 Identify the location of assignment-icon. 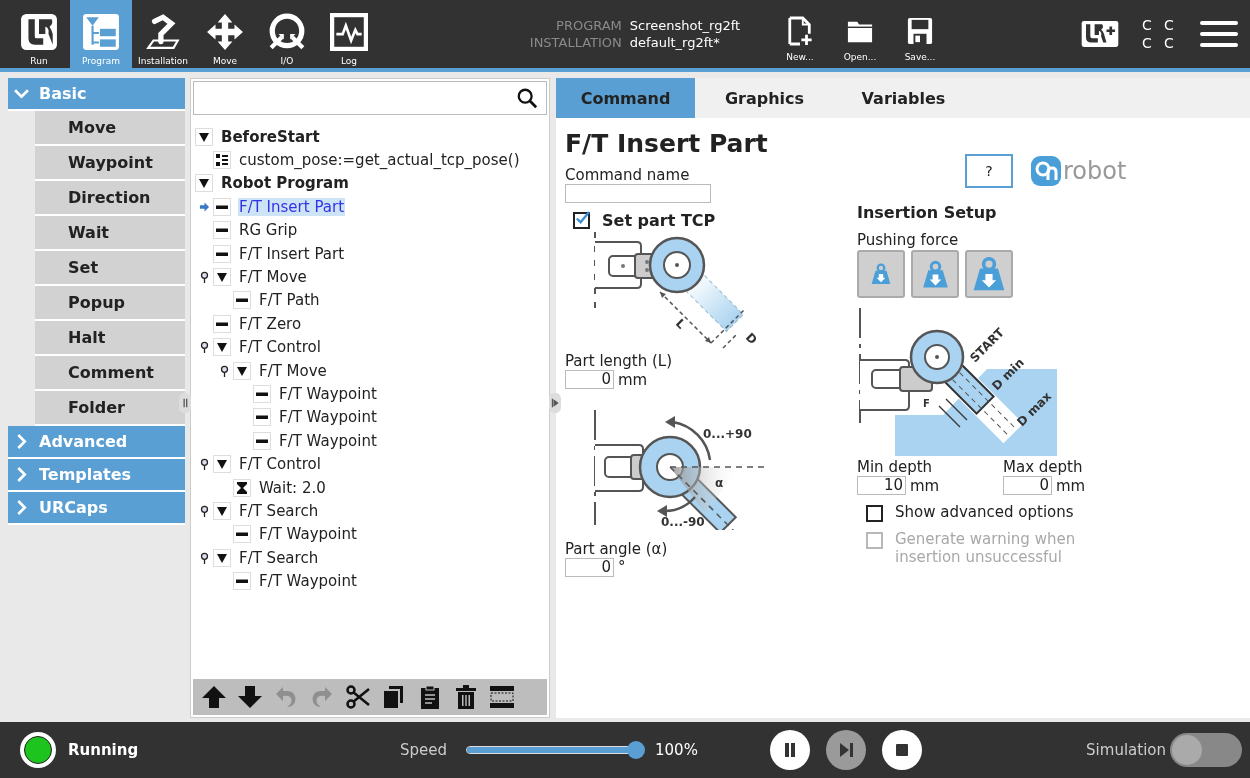
(222, 160).